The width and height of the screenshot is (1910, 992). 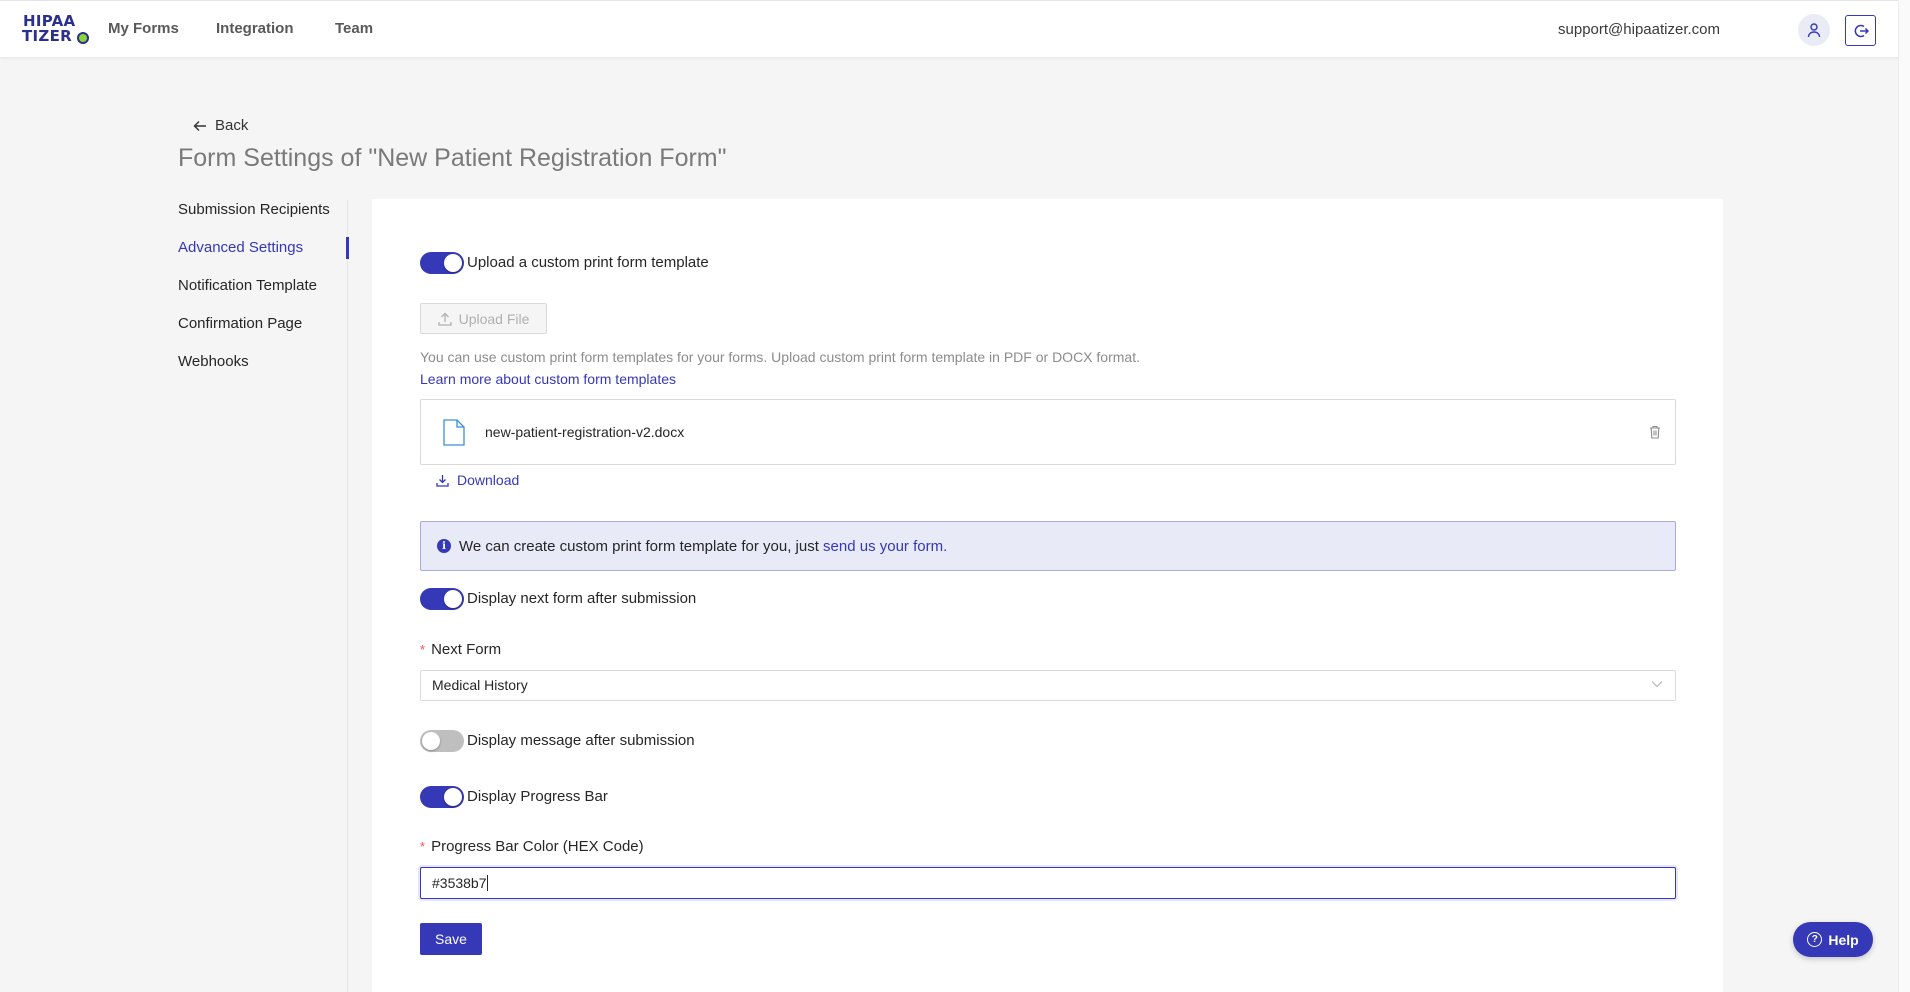 I want to click on logout-icon, so click(x=1861, y=30).